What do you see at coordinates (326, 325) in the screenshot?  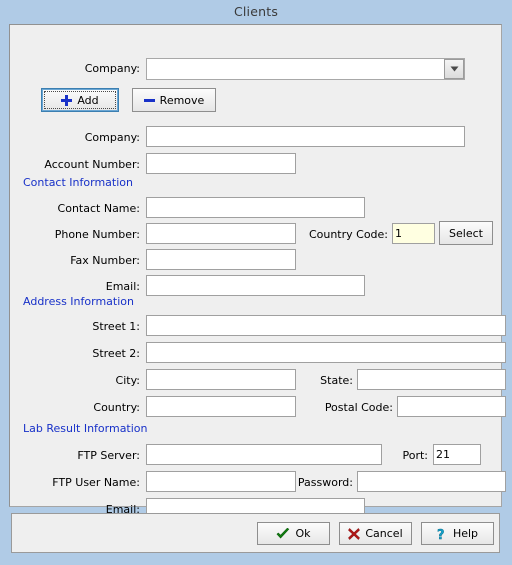 I see `street1-input` at bounding box center [326, 325].